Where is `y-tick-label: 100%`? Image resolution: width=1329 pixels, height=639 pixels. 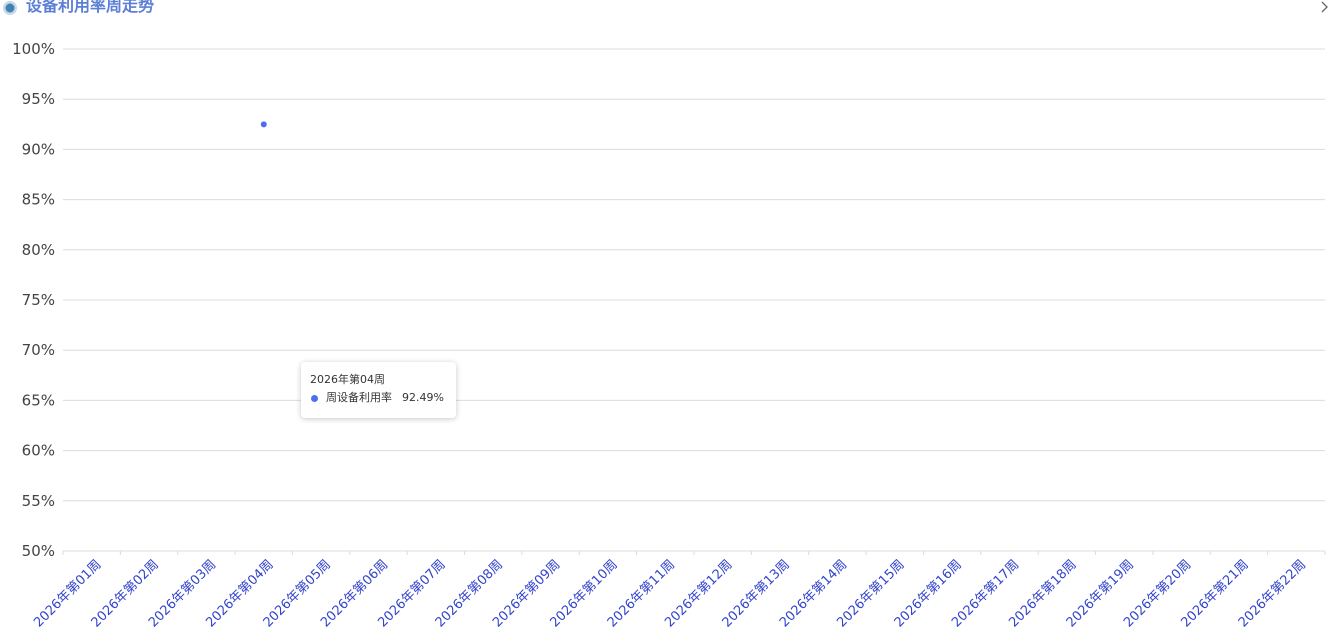 y-tick-label: 100% is located at coordinates (33, 49).